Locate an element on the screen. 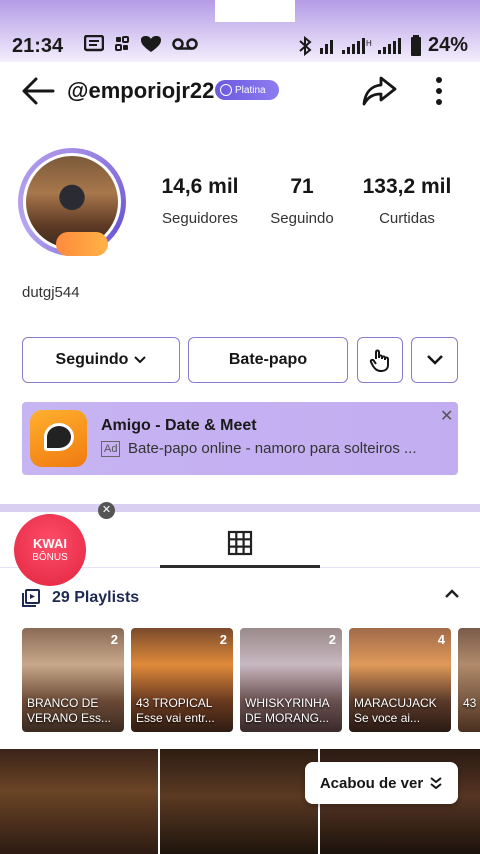 The width and height of the screenshot is (480, 854). chevron-up-icon is located at coordinates (452, 594).